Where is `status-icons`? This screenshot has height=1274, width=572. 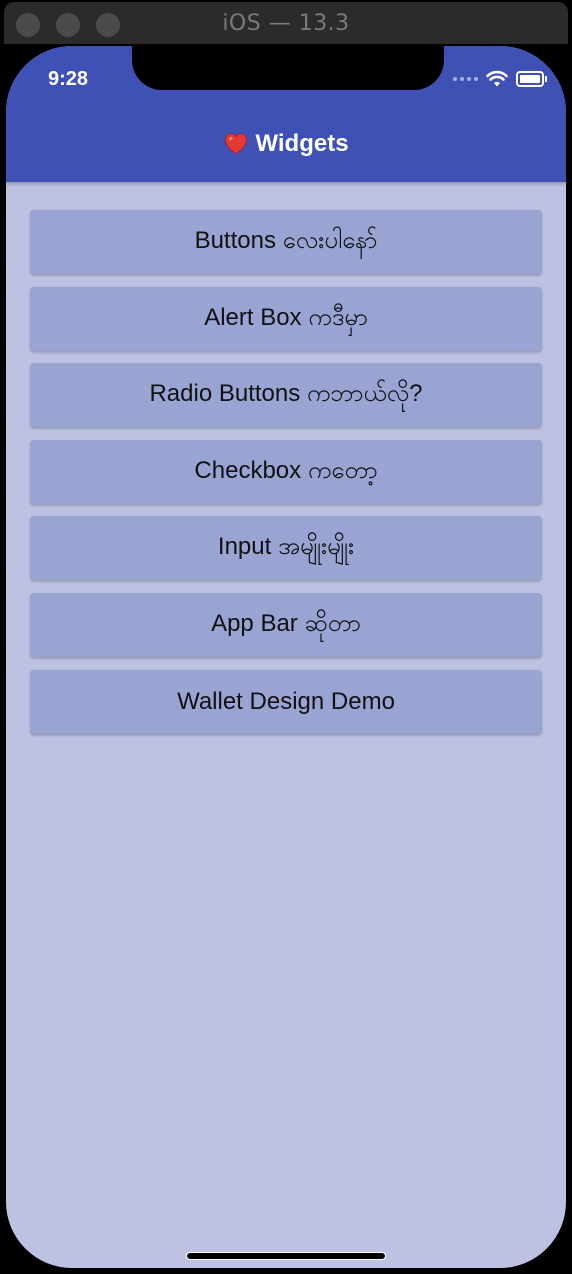
status-icons is located at coordinates (500, 79).